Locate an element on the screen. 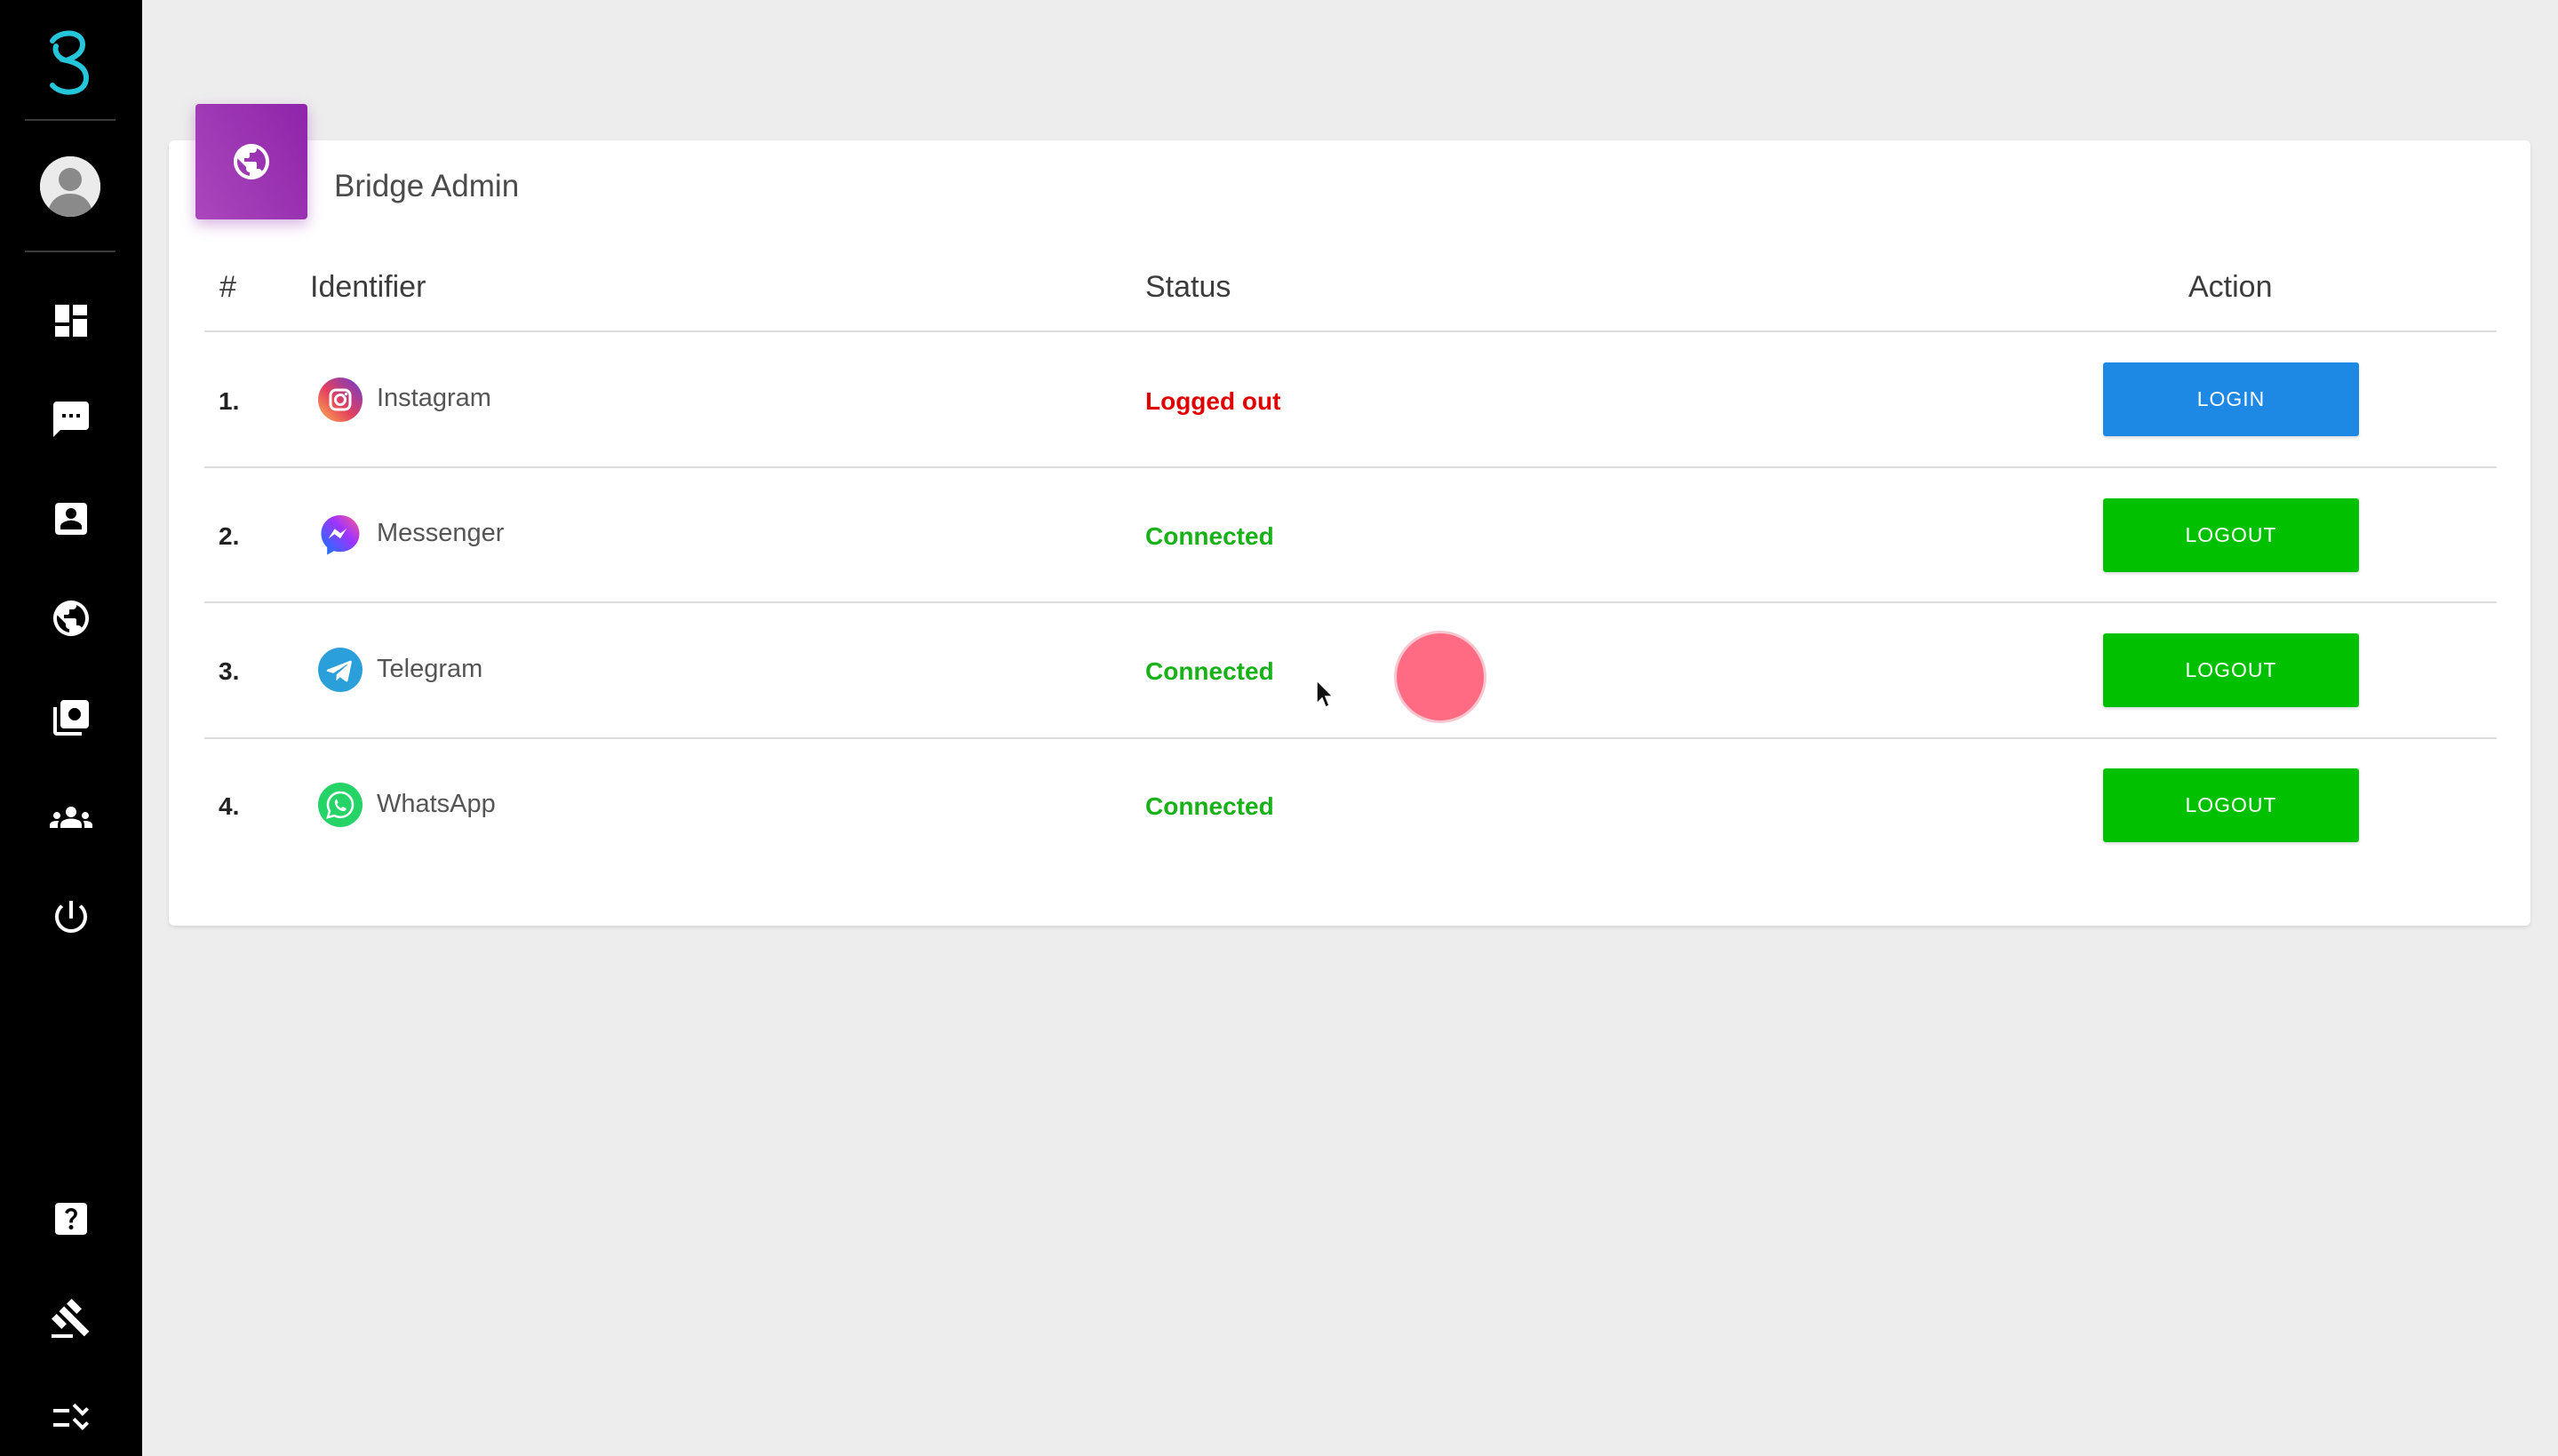 The width and height of the screenshot is (2558, 1456). chat-icon is located at coordinates (71, 419).